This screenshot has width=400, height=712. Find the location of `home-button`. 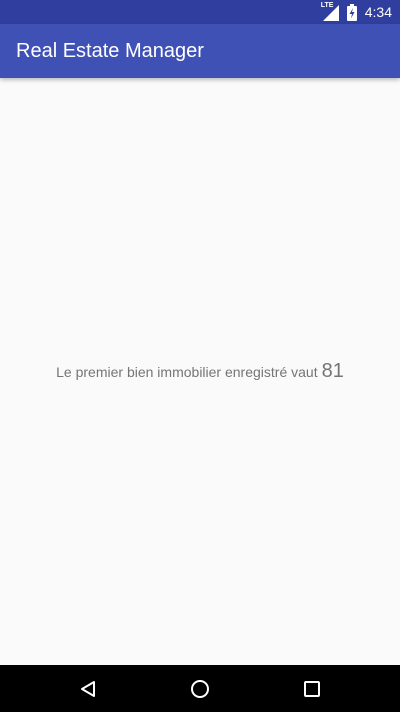

home-button is located at coordinates (200, 688).